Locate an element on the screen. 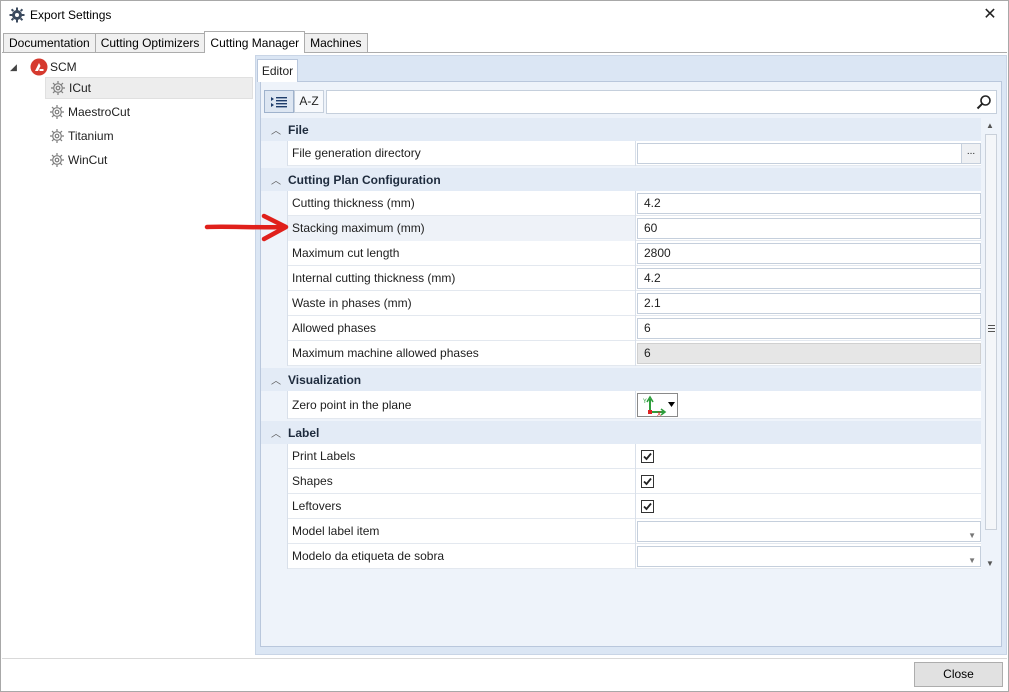  shapes-checkbox is located at coordinates (647, 481).